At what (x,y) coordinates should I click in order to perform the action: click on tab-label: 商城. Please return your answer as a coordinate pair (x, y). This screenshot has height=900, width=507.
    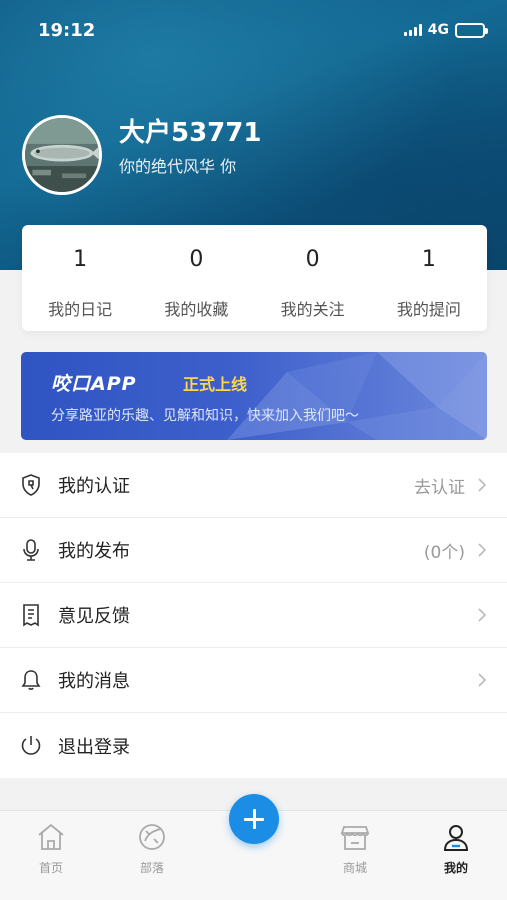
    Looking at the image, I should click on (354, 868).